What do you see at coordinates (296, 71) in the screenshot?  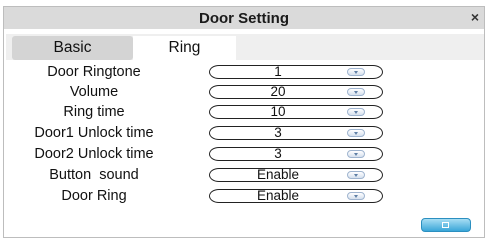 I see `door-ringtone-select: 1` at bounding box center [296, 71].